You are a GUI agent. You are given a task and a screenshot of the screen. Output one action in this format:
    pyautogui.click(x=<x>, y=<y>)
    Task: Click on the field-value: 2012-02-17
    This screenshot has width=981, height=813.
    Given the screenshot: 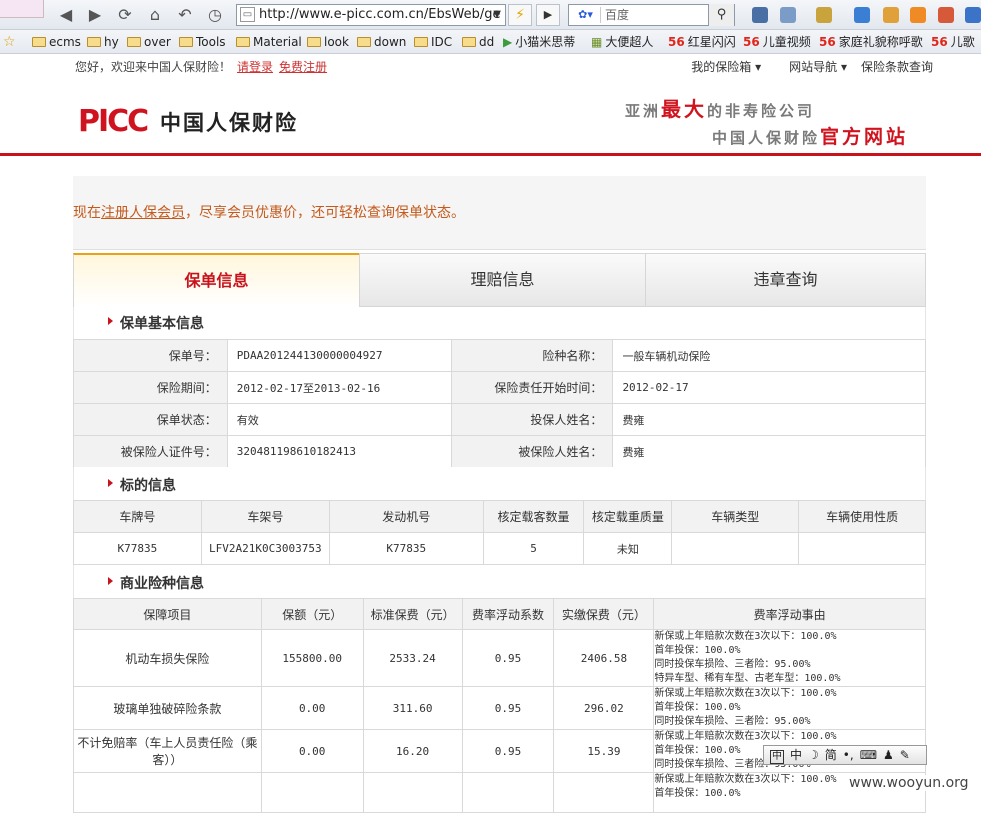 What is the action you would take?
    pyautogui.click(x=769, y=387)
    